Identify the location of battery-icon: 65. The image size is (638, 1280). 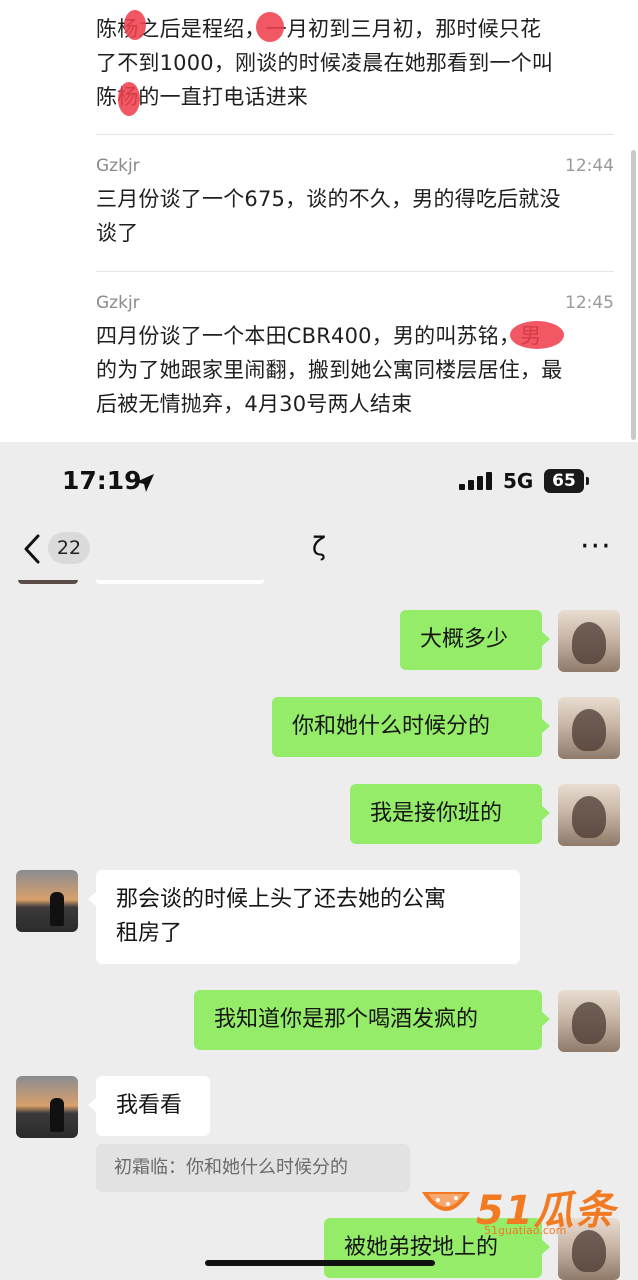
(564, 481).